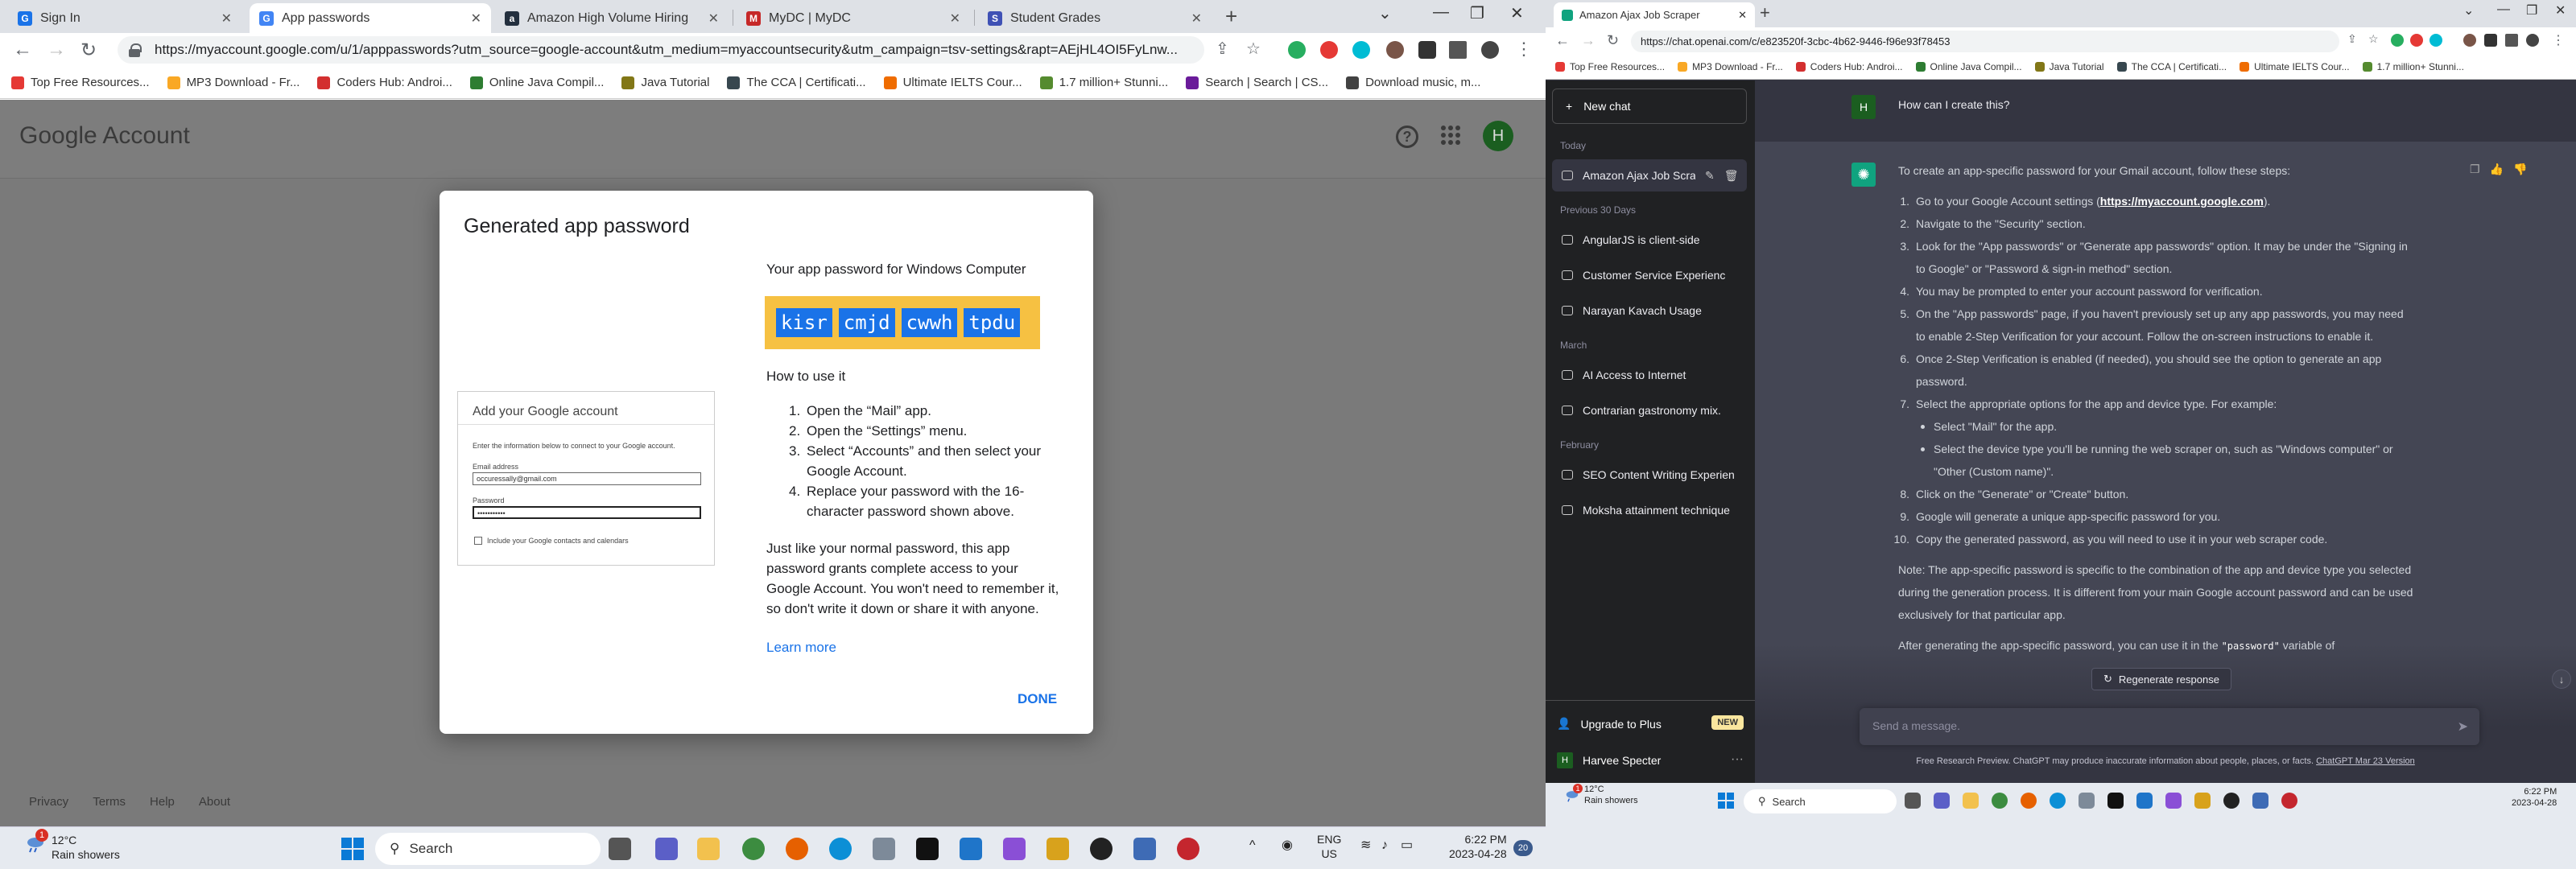 Image resolution: width=2576 pixels, height=869 pixels. Describe the element at coordinates (109, 802) in the screenshot. I see `footer-terms-link: Terms` at that location.